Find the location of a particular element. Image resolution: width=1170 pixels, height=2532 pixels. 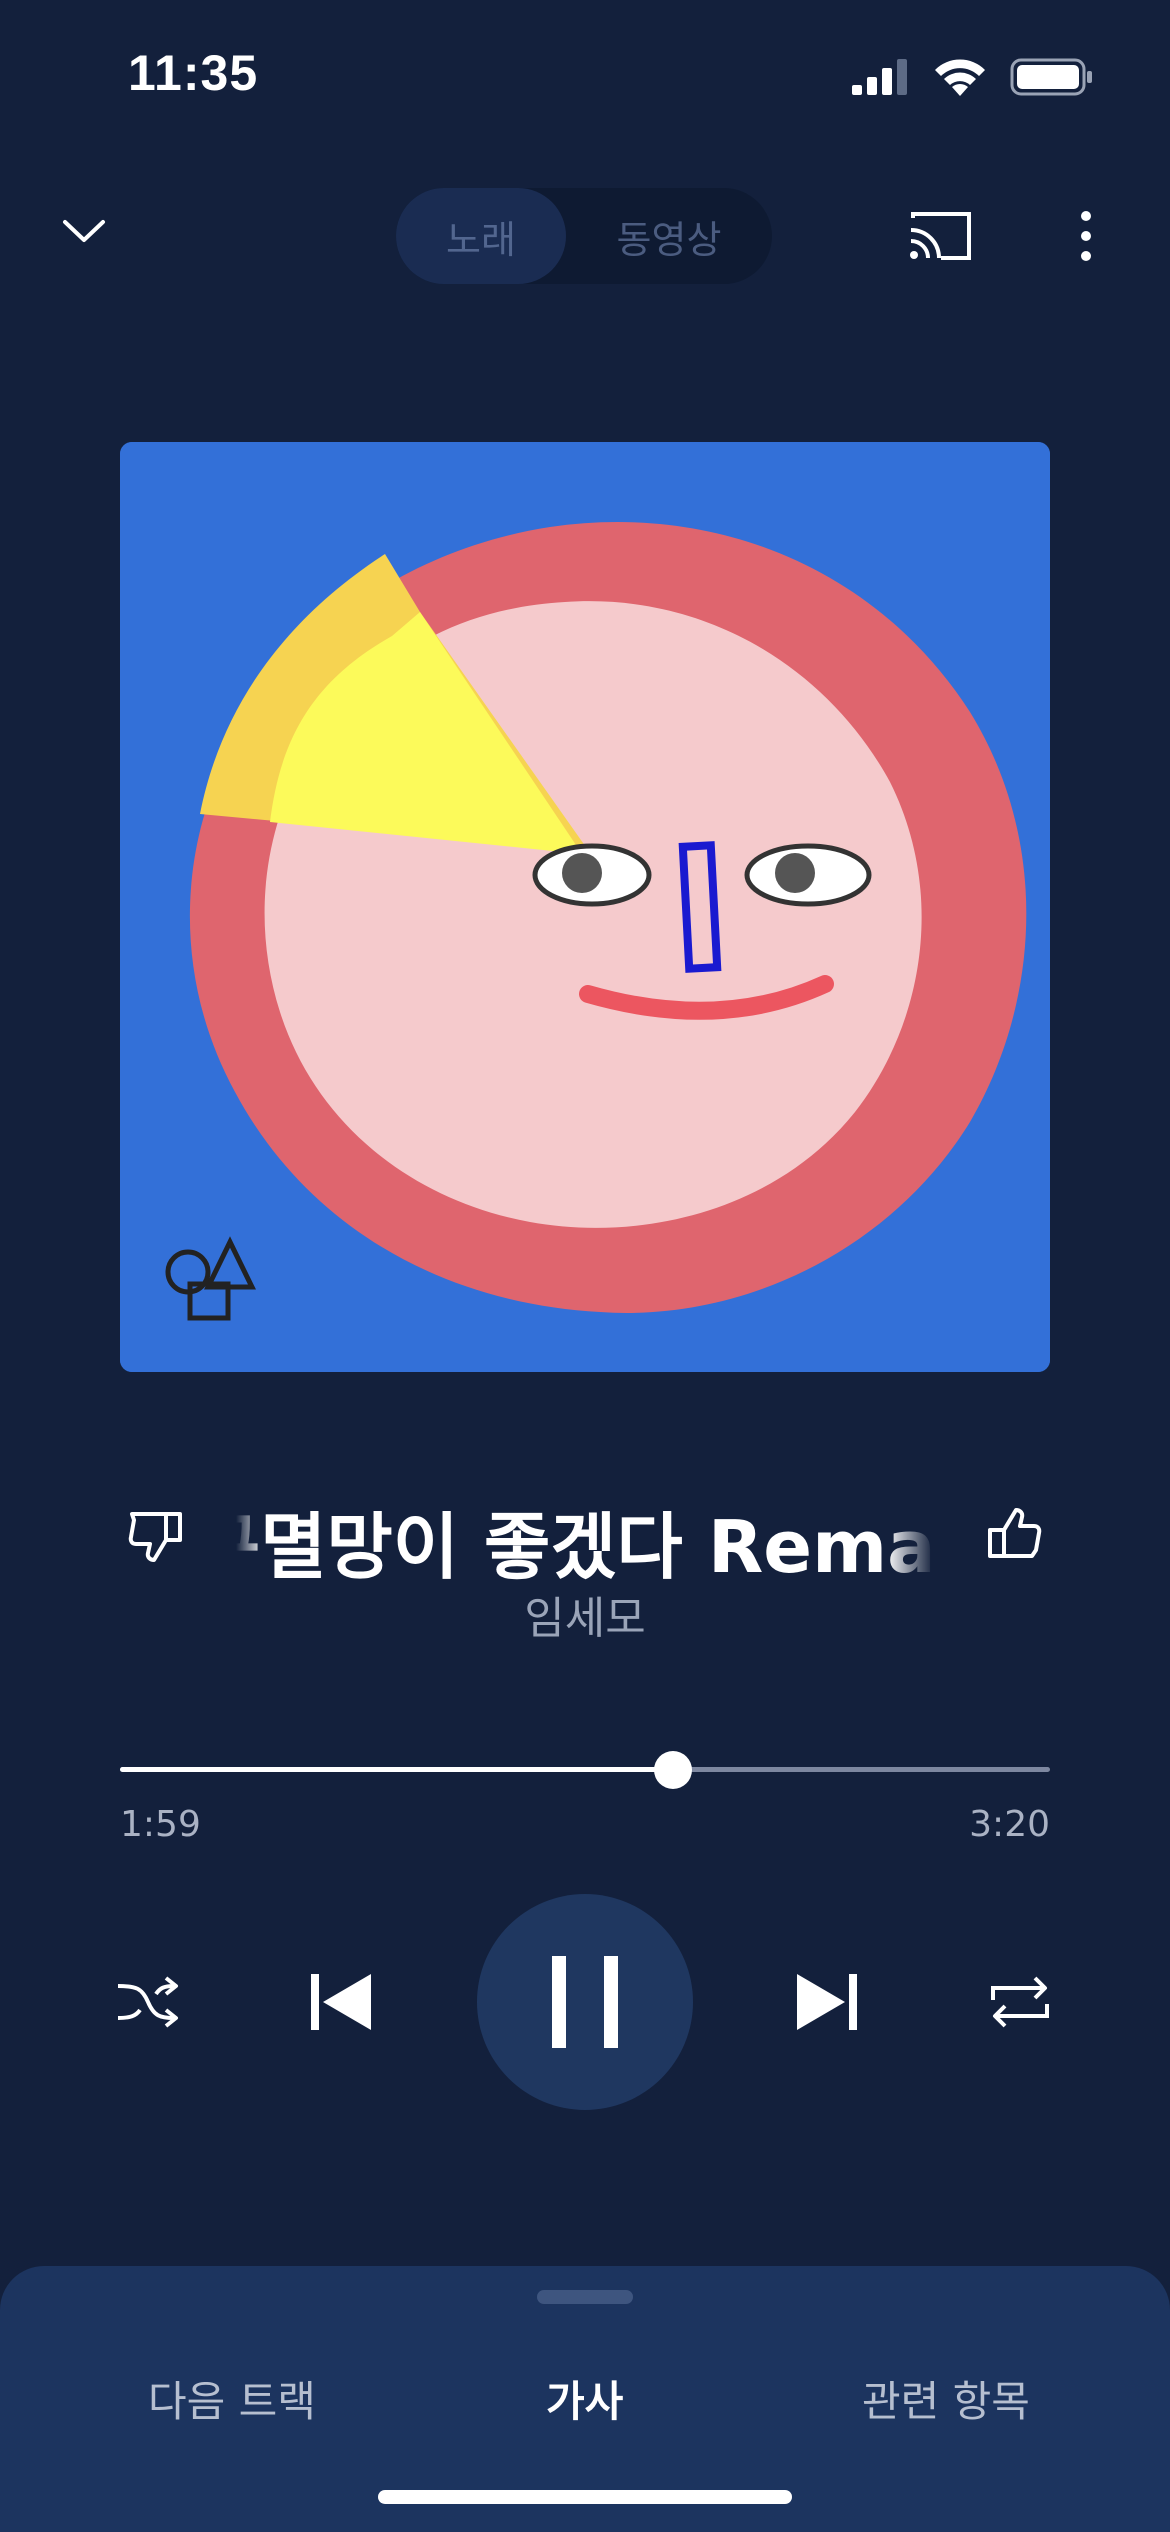

home-indicator is located at coordinates (585, 2497).